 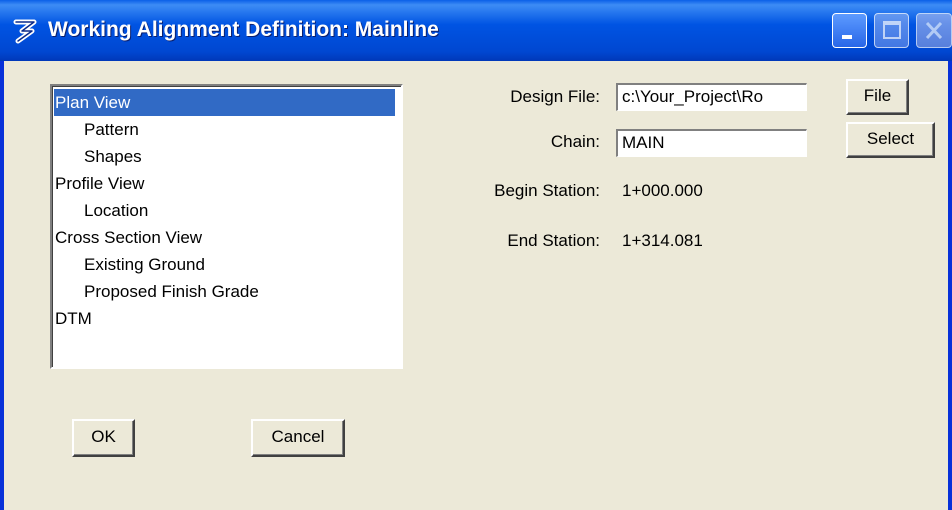 I want to click on cancel-button: Cancel, so click(x=298, y=438).